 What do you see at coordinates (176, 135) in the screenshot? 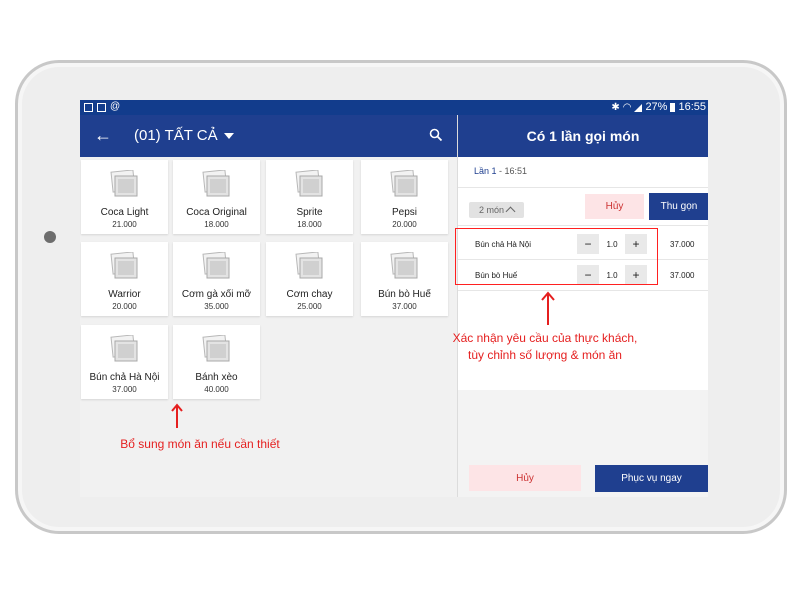
I see `category-label: (01) TẤT CẢ` at bounding box center [176, 135].